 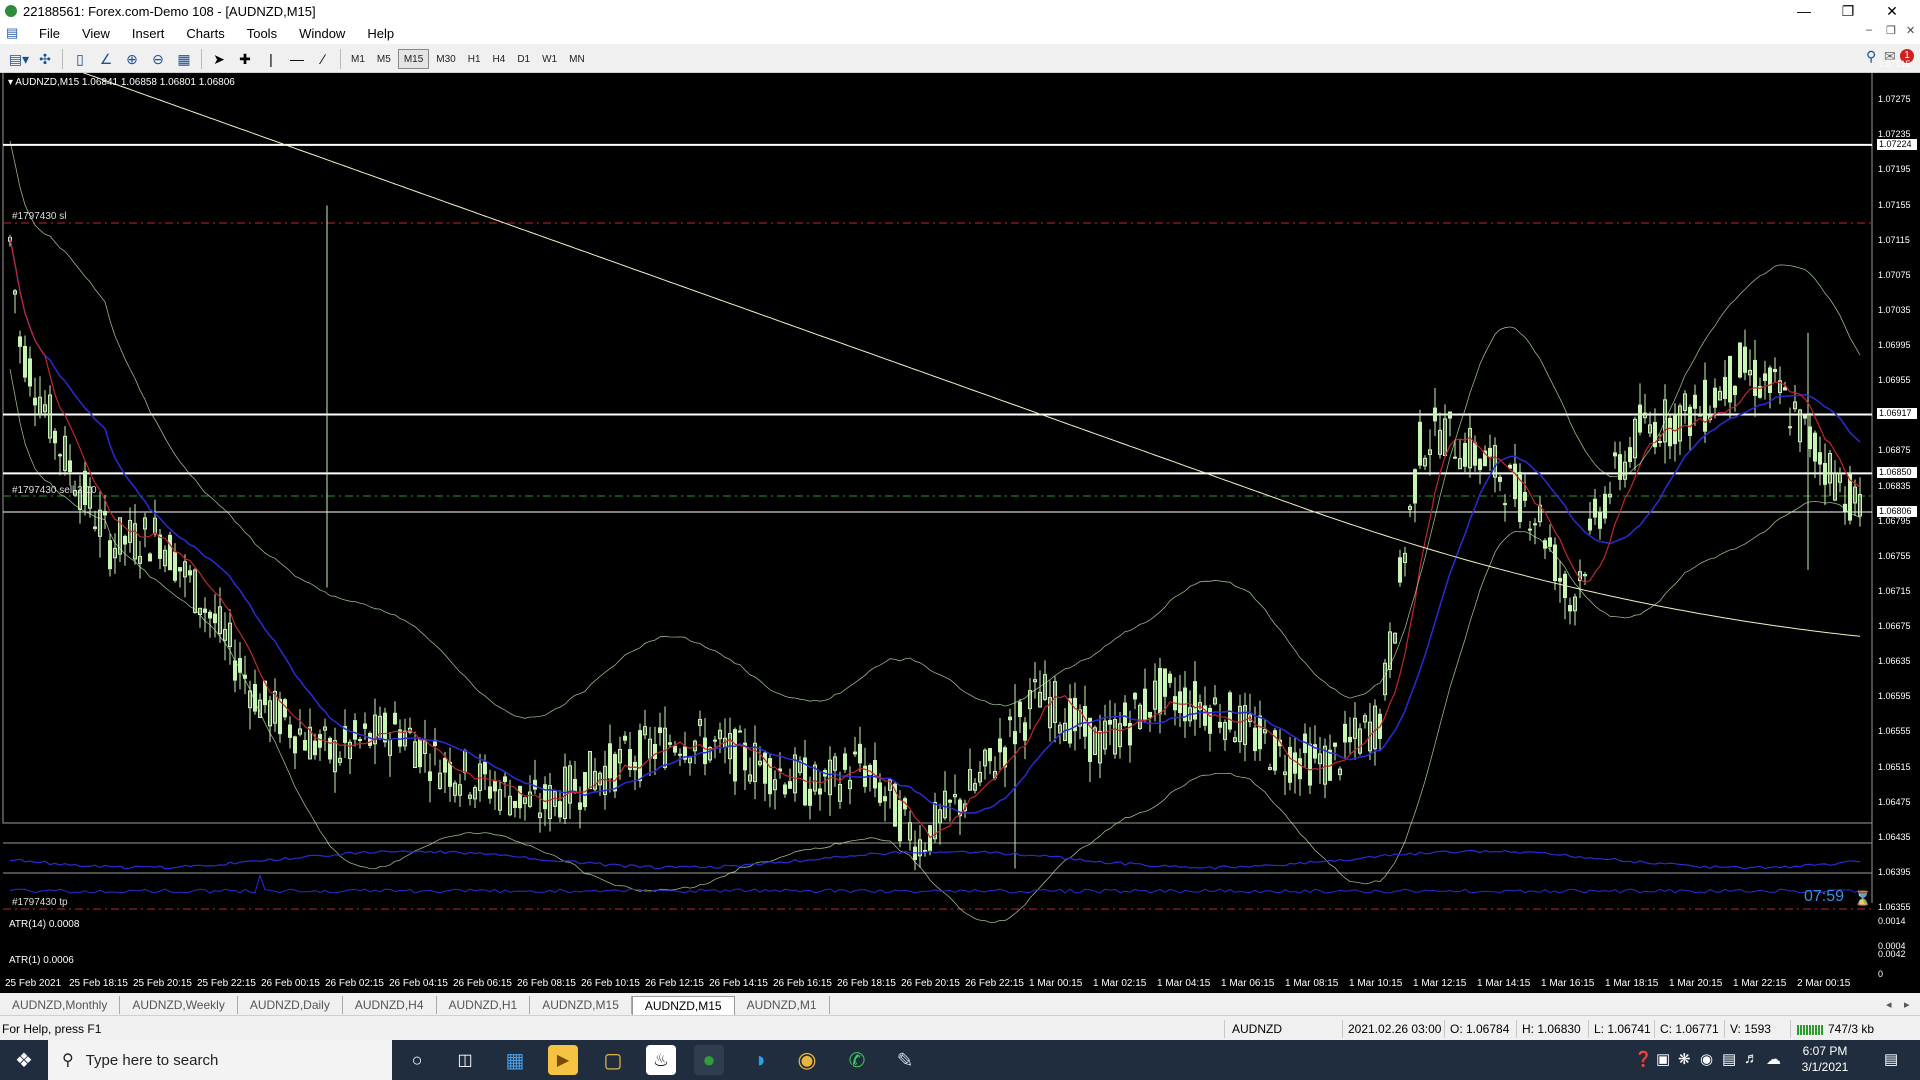 What do you see at coordinates (709, 1060) in the screenshot?
I see `metatrader-icon: ●` at bounding box center [709, 1060].